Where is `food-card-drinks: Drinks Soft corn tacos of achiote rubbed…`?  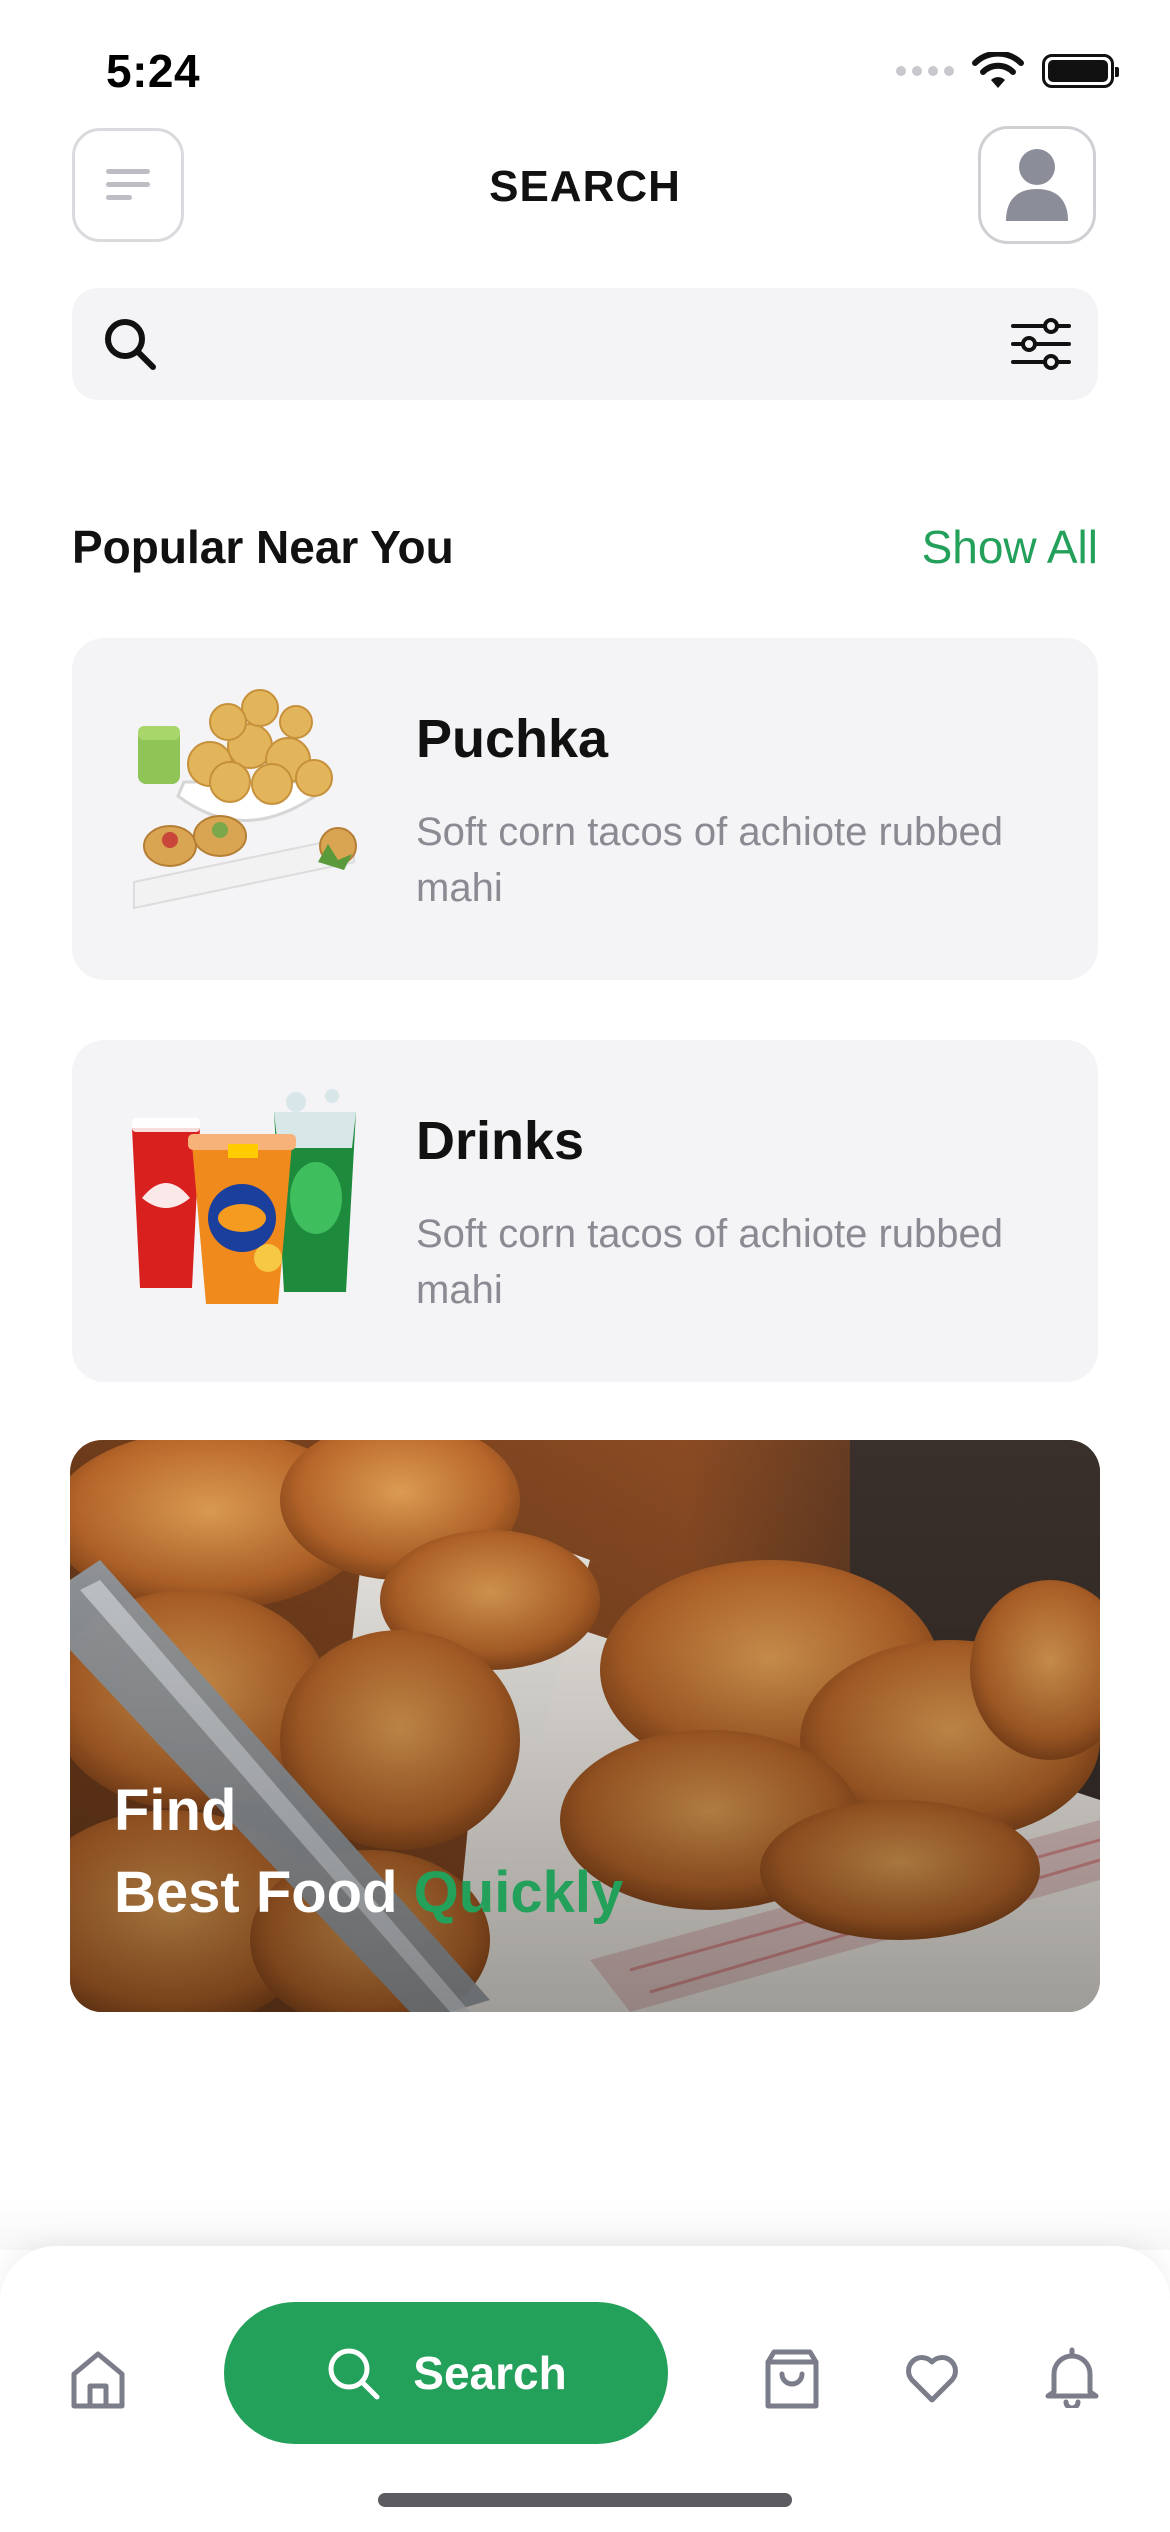 food-card-drinks: Drinks Soft corn tacos of achiote rubbed… is located at coordinates (585, 1211).